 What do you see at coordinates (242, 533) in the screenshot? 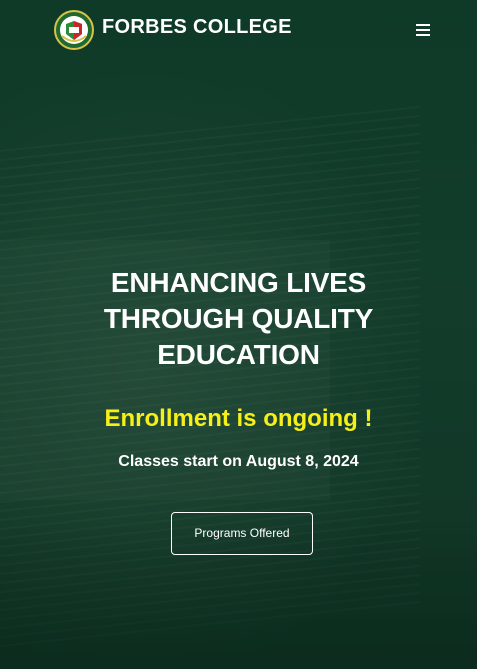
I see `programs-offered-button: Programs Offered` at bounding box center [242, 533].